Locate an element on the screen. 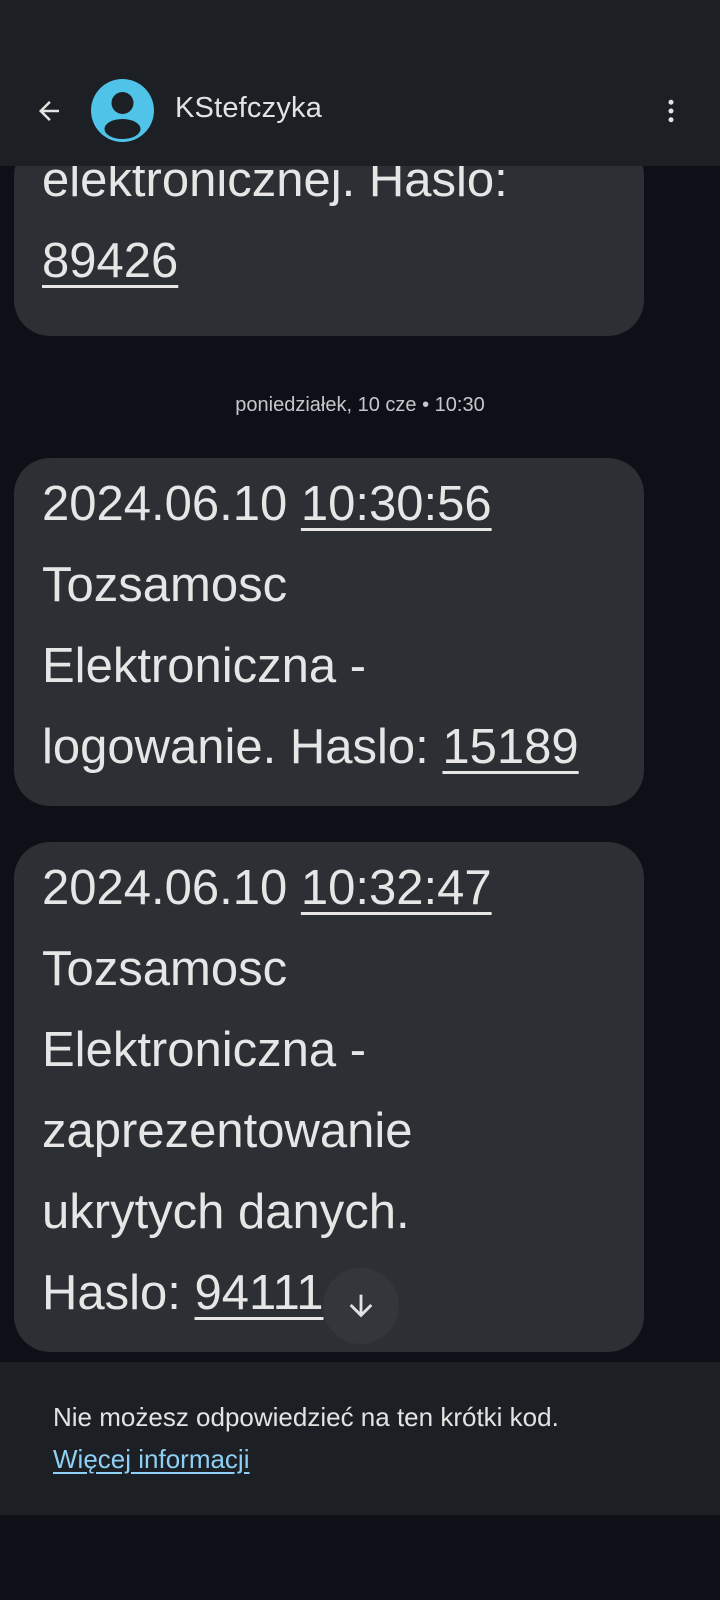 The image size is (720, 1600). date-separator: poniedziałek, 10 cze • 10:30 is located at coordinates (360, 405).